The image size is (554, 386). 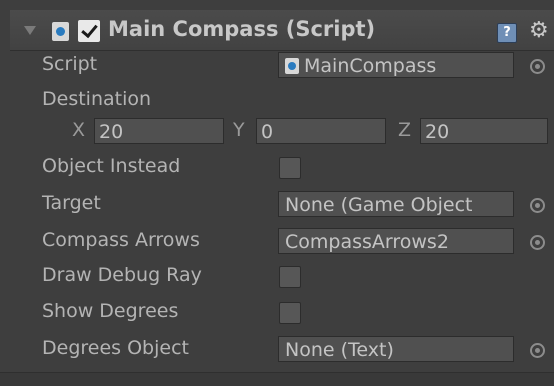 What do you see at coordinates (242, 29) in the screenshot?
I see `component-title: Main Compass (Script)` at bounding box center [242, 29].